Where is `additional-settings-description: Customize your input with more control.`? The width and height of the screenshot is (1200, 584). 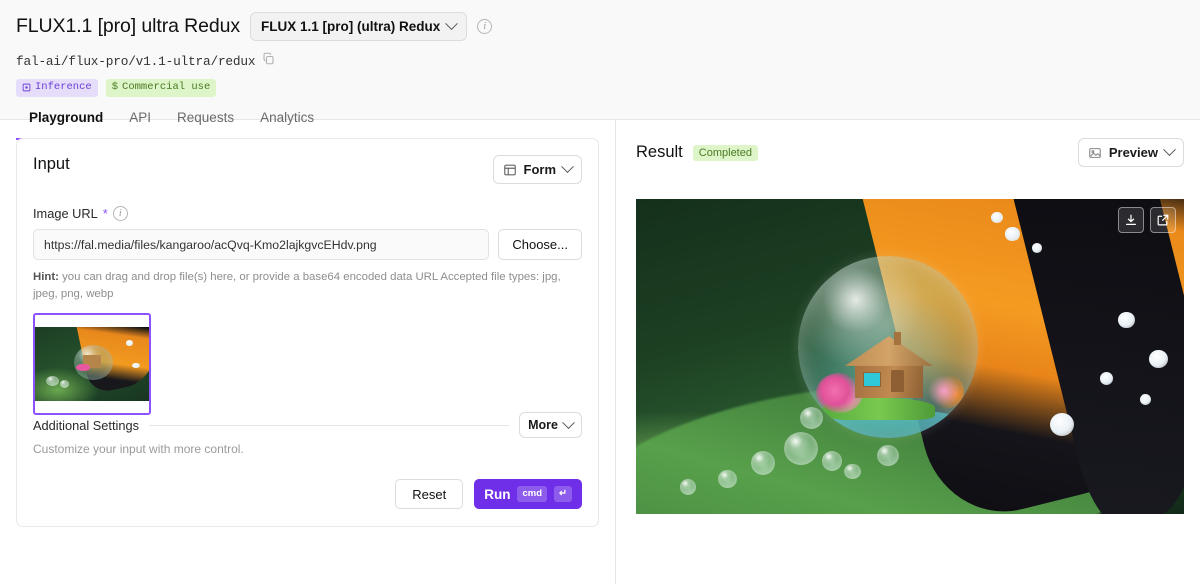
additional-settings-description: Customize your input with more control. is located at coordinates (138, 449).